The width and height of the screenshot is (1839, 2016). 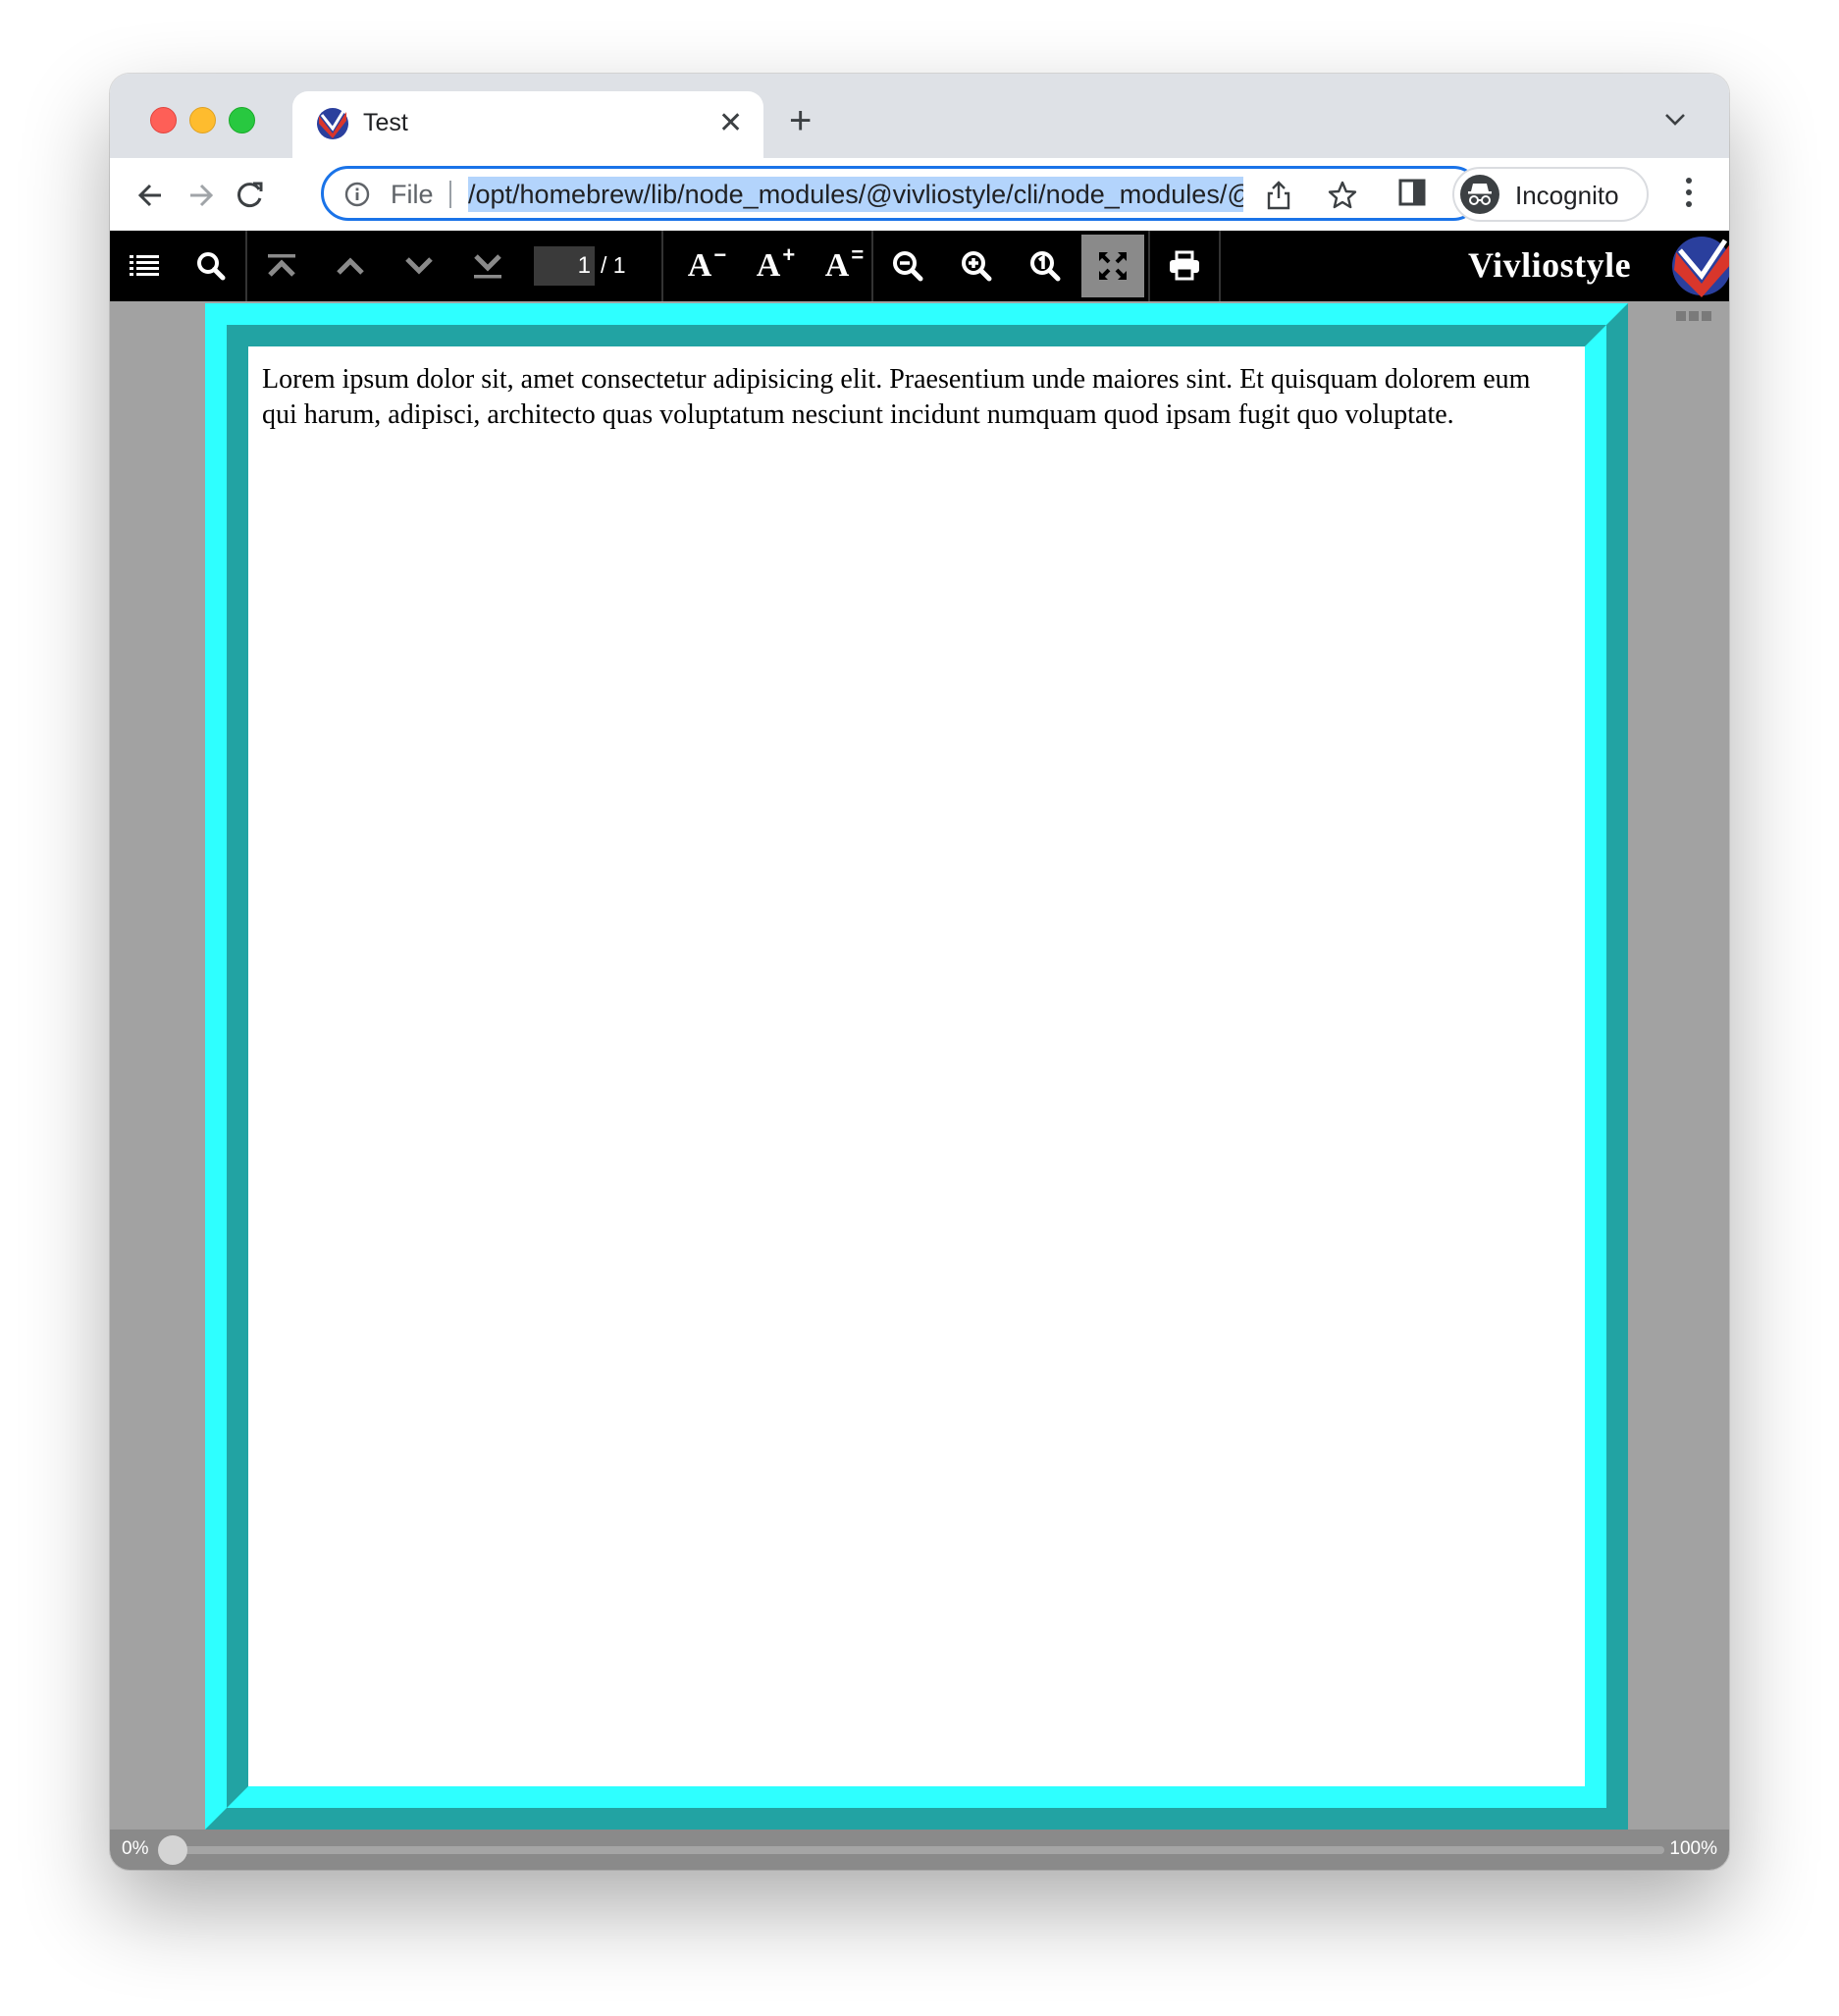 I want to click on font-size-decrease-button: A −, so click(x=699, y=266).